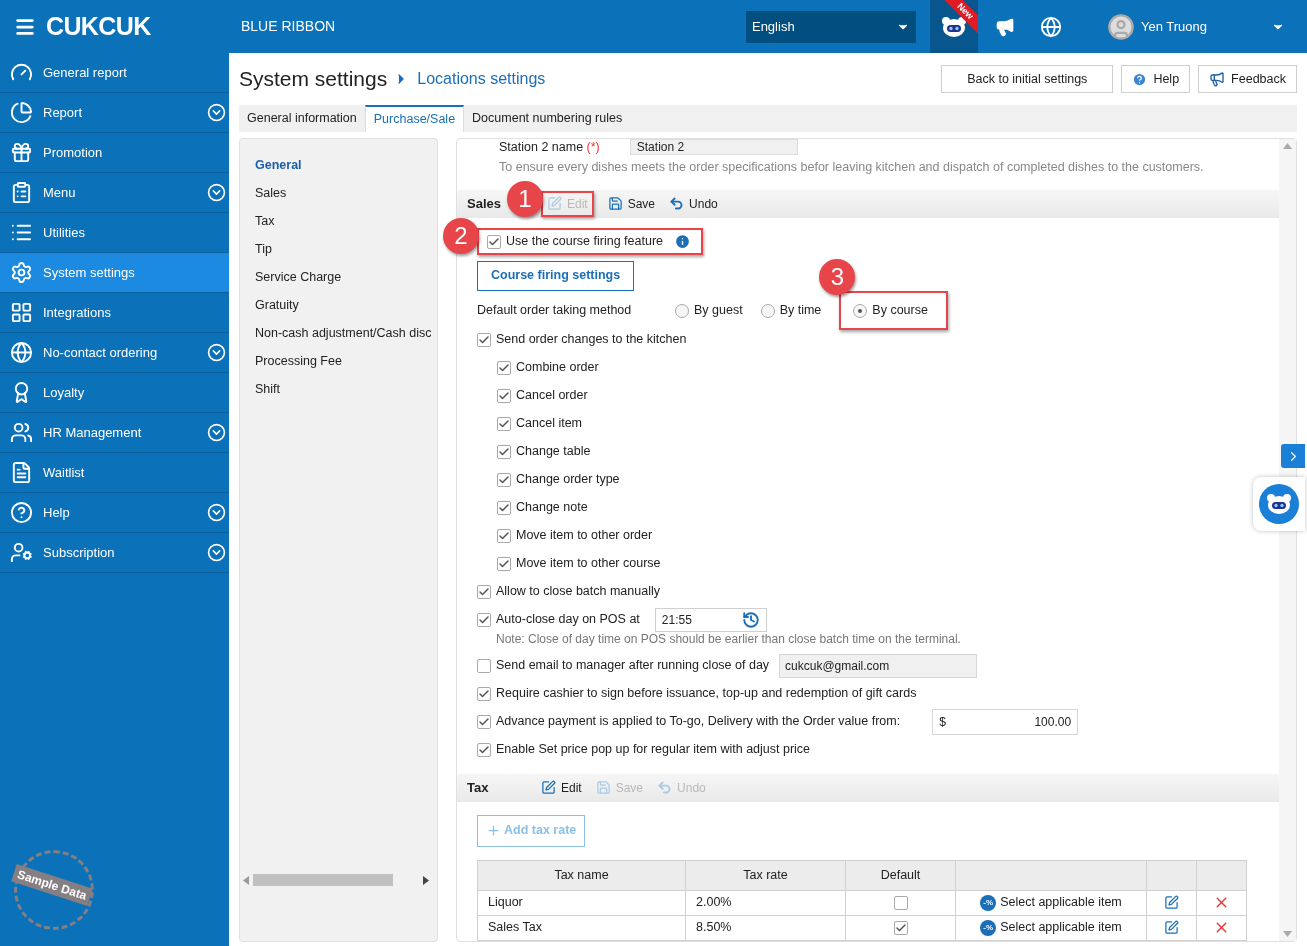 This screenshot has height=946, width=1307. Describe the element at coordinates (302, 118) in the screenshot. I see `tab: General information` at that location.